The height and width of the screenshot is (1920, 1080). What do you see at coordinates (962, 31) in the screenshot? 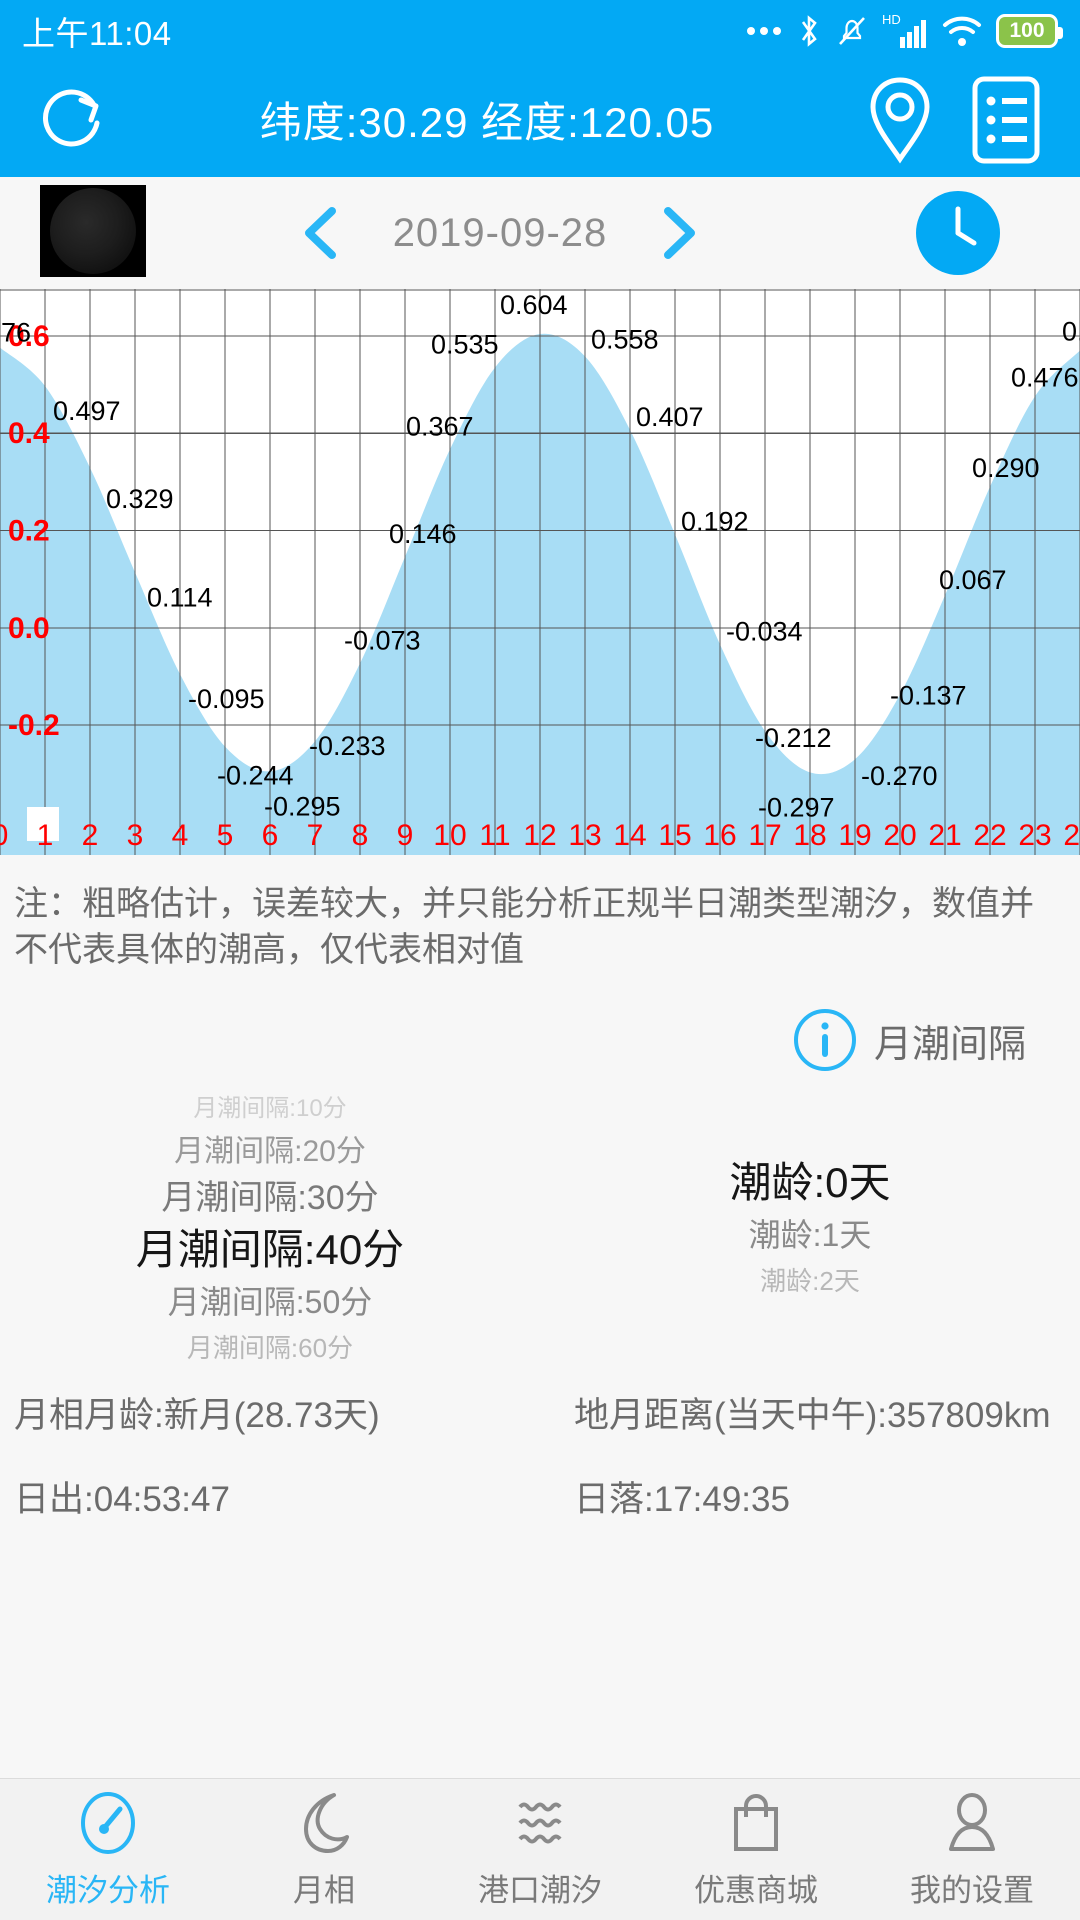
I see `wifi-icon` at bounding box center [962, 31].